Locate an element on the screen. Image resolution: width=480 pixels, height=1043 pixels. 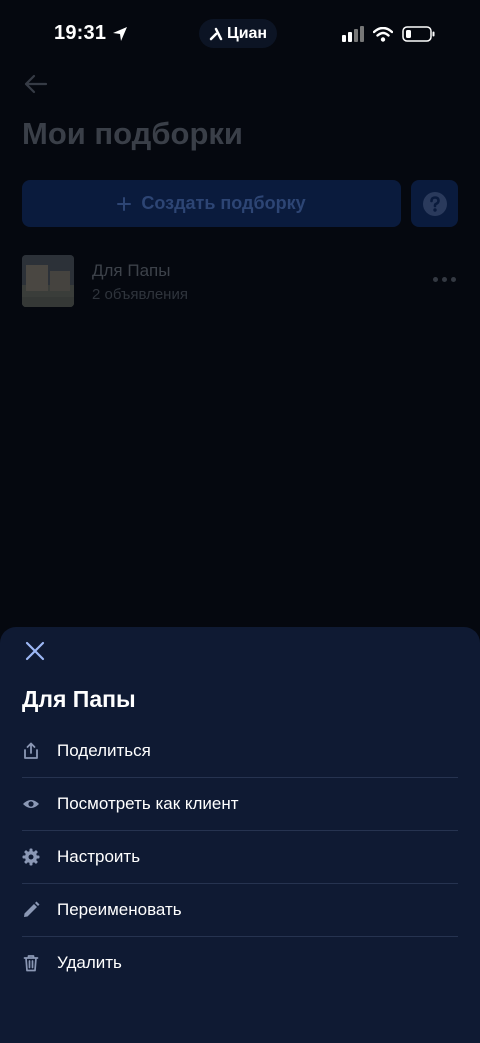
question-icon is located at coordinates (434, 203).